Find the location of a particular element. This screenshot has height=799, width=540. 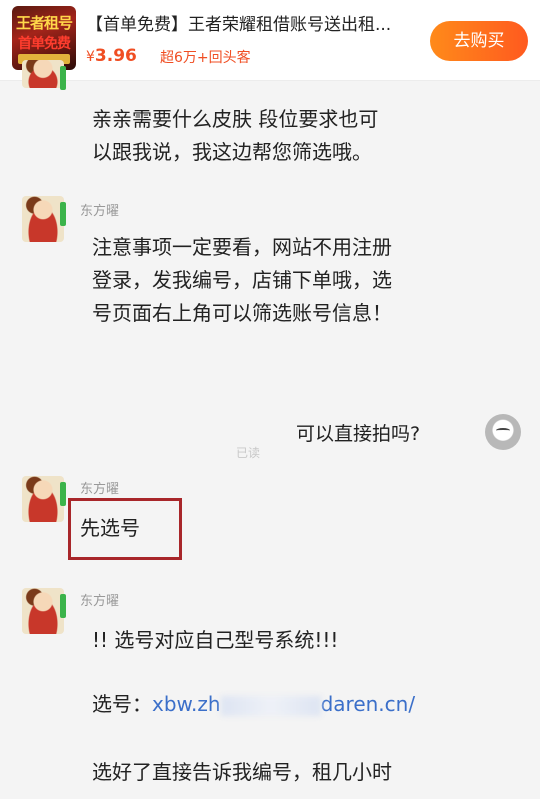

blurred-link-segment is located at coordinates (270, 705).